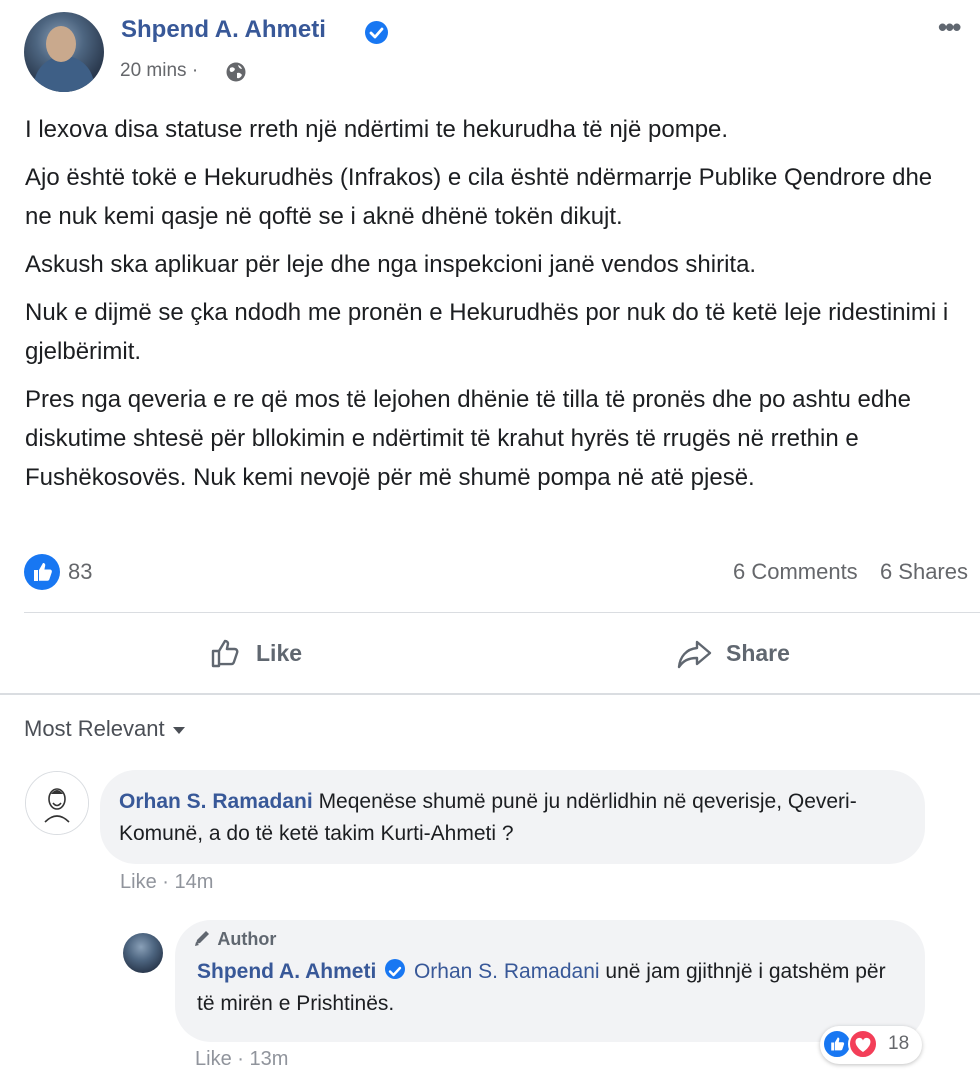  Describe the element at coordinates (924, 571) in the screenshot. I see `shares-count-link: 6 Shares` at that location.